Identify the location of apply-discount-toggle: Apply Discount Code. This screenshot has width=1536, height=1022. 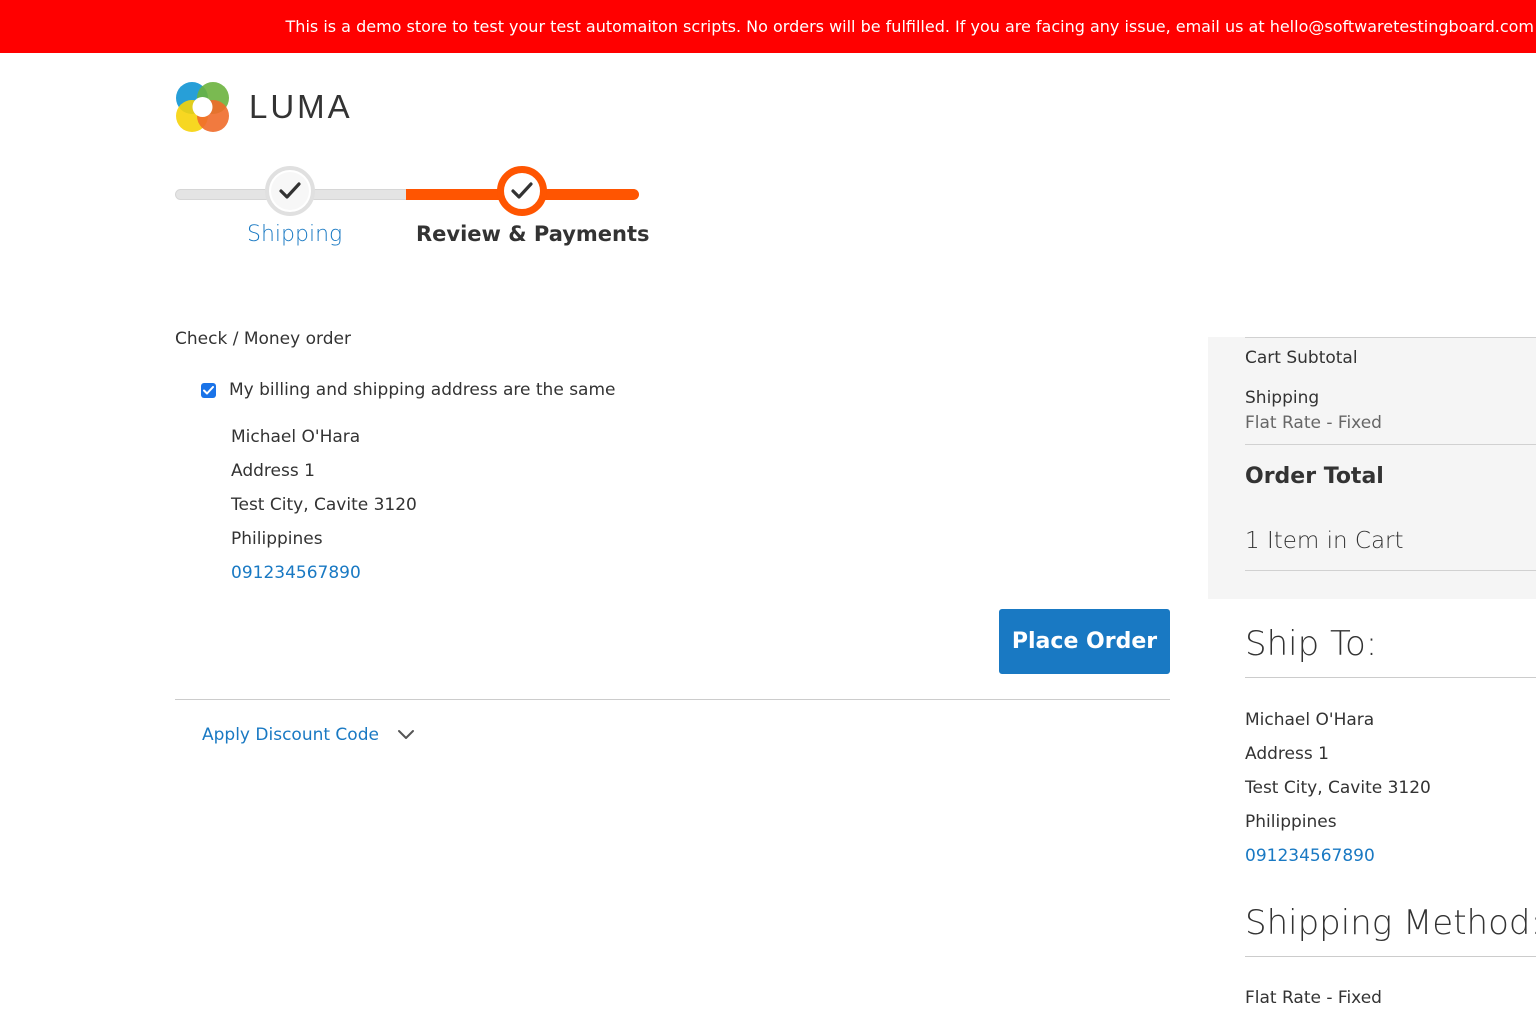
(308, 735).